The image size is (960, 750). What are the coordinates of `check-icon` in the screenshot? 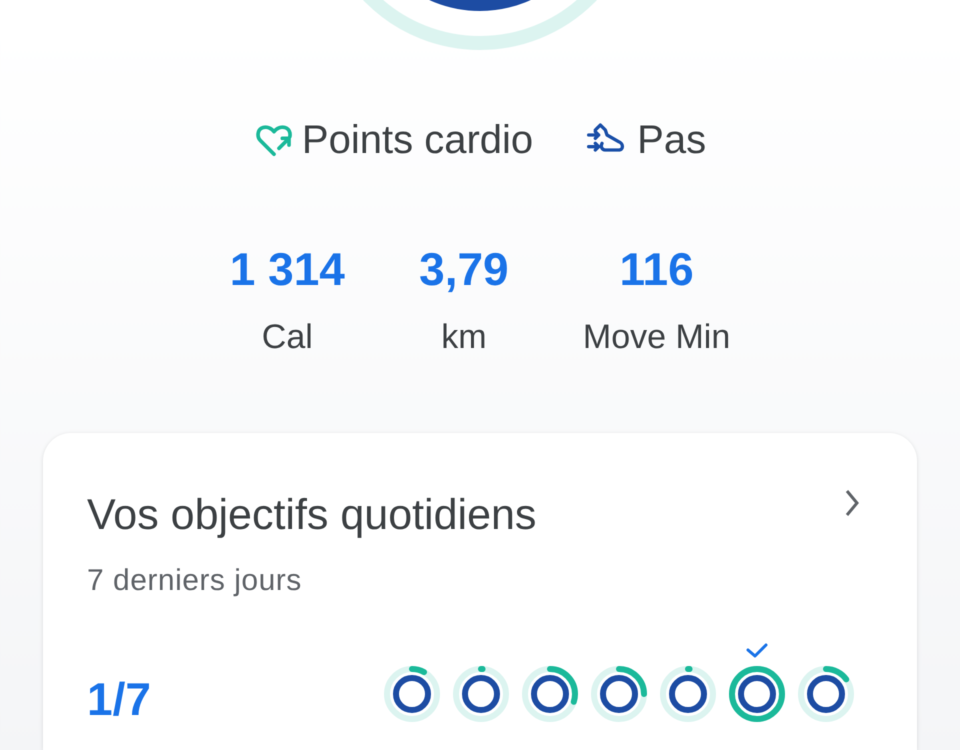 It's located at (757, 650).